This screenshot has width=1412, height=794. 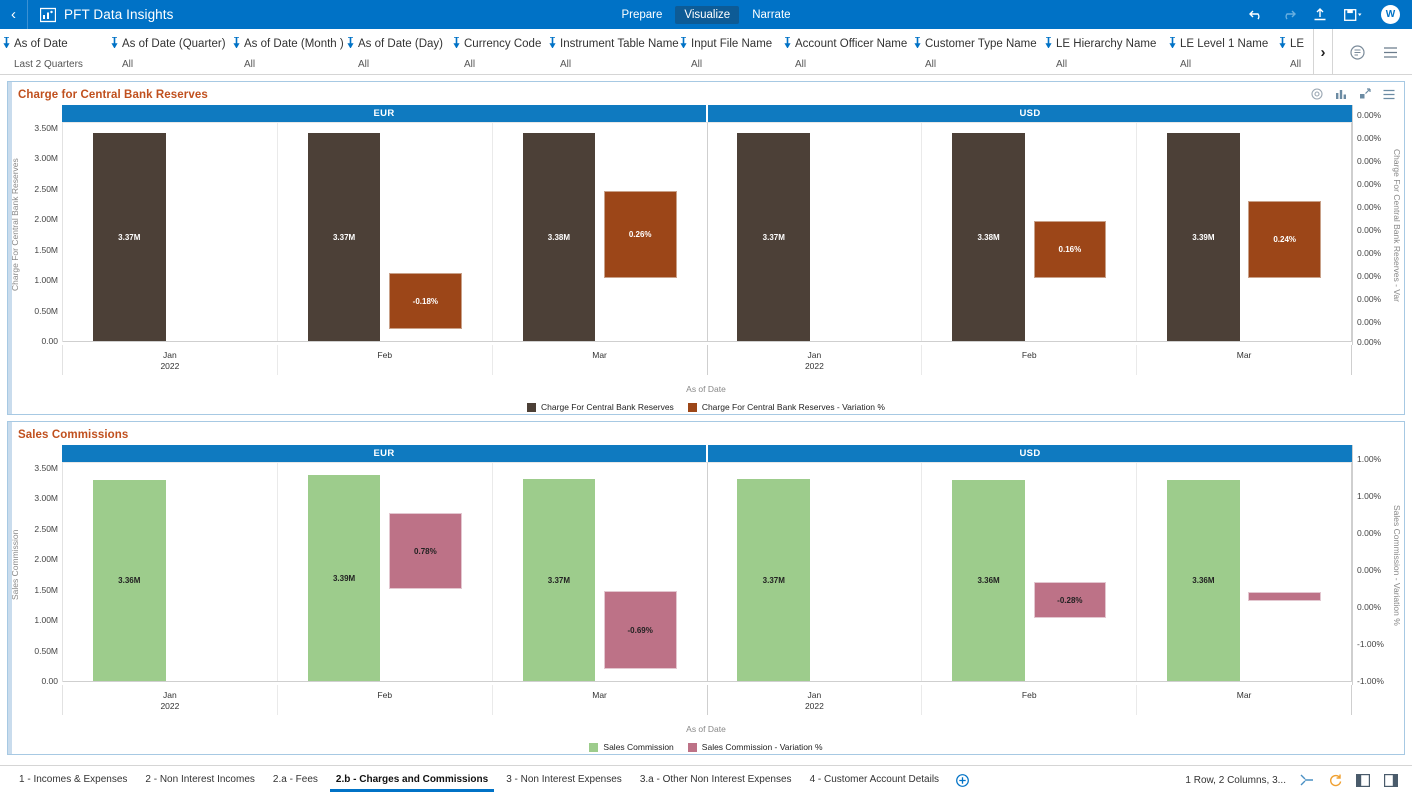 What do you see at coordinates (732, 44) in the screenshot?
I see `filter-label: Input File Name` at bounding box center [732, 44].